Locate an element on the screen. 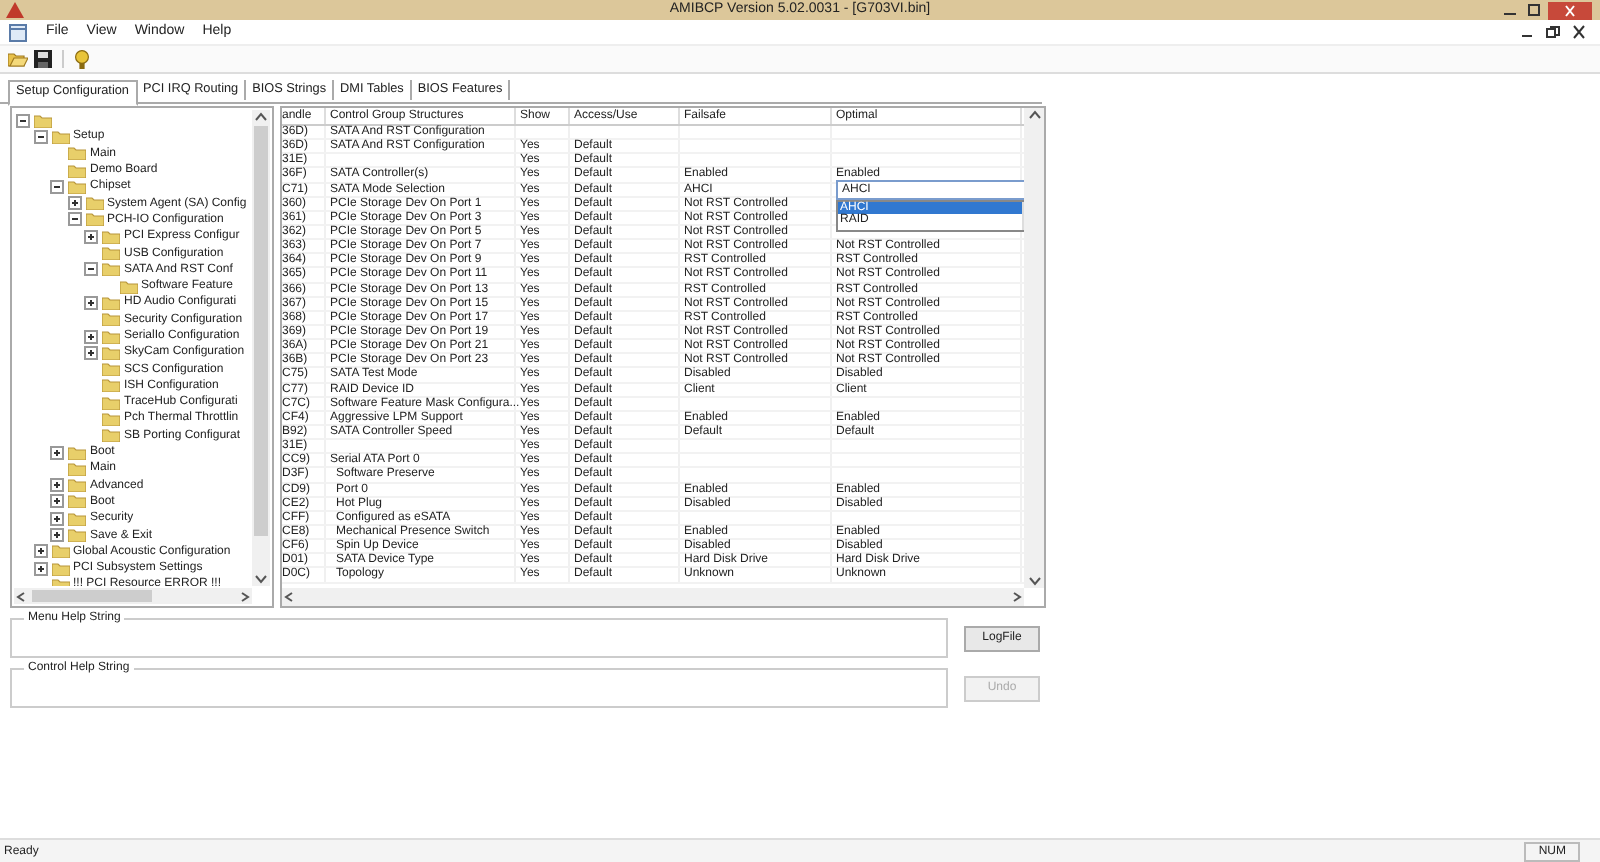 This screenshot has width=1600, height=862. maximize-icon is located at coordinates (1534, 10).